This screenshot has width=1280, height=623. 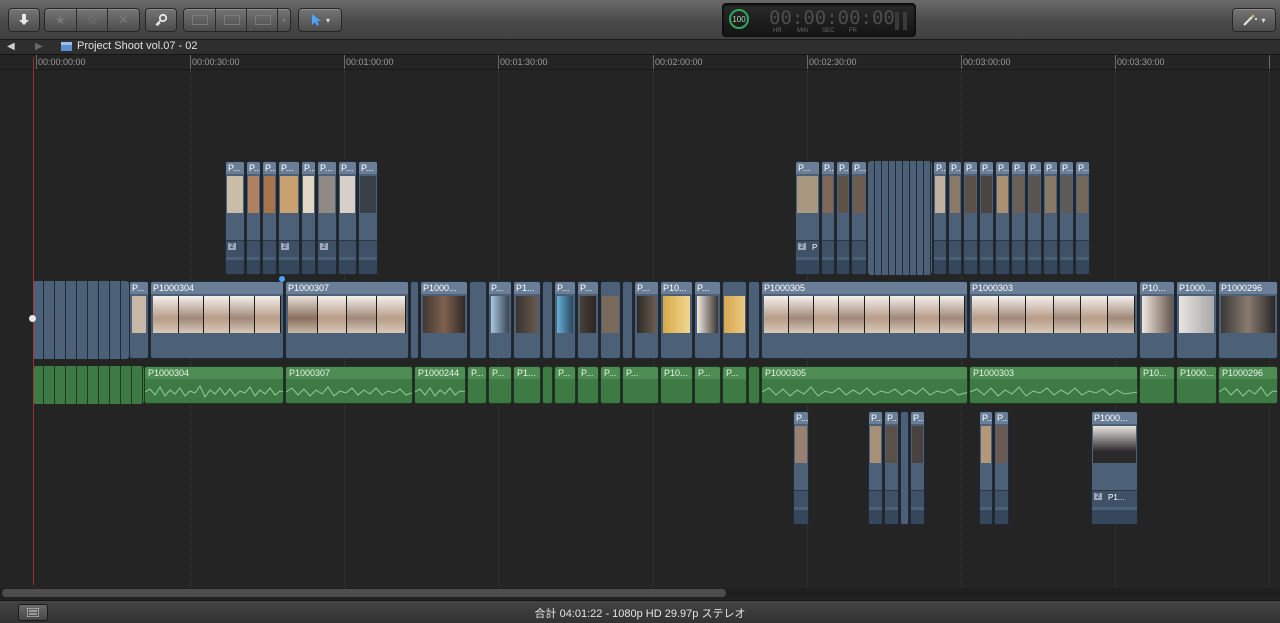 I want to click on scrollbar-thumb, so click(x=364, y=593).